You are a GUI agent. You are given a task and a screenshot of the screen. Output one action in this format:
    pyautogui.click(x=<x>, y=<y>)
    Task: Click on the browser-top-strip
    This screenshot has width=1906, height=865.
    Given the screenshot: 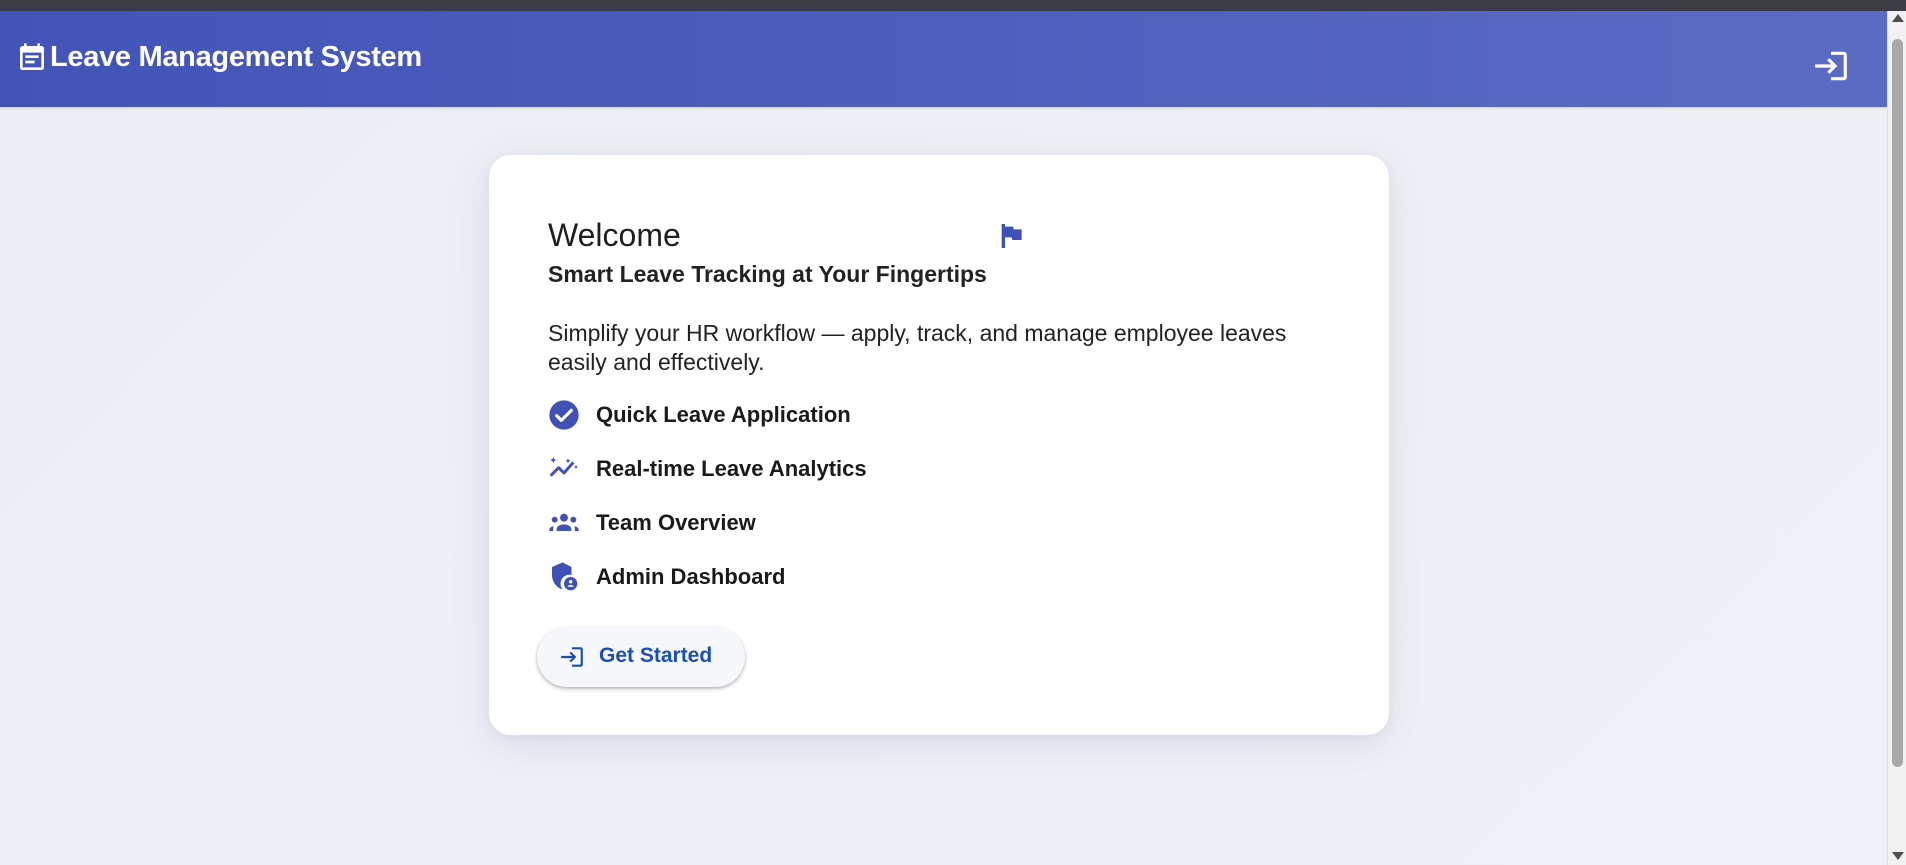 What is the action you would take?
    pyautogui.click(x=953, y=5)
    